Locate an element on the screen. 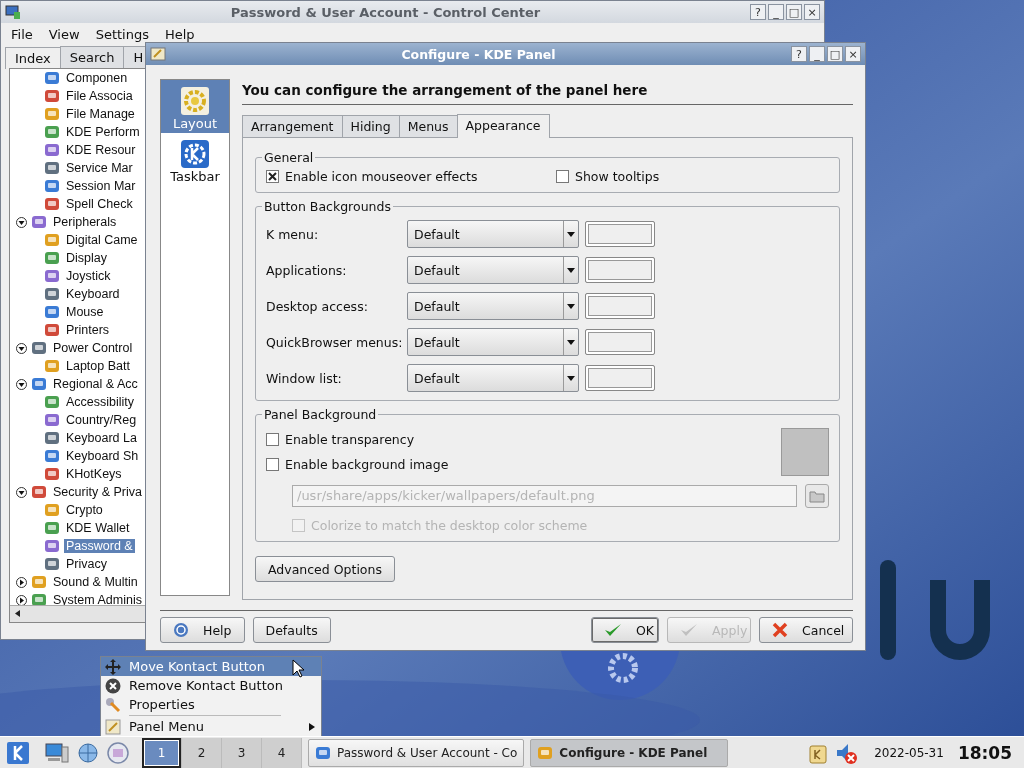  sidebar-item: Layout is located at coordinates (195, 106).